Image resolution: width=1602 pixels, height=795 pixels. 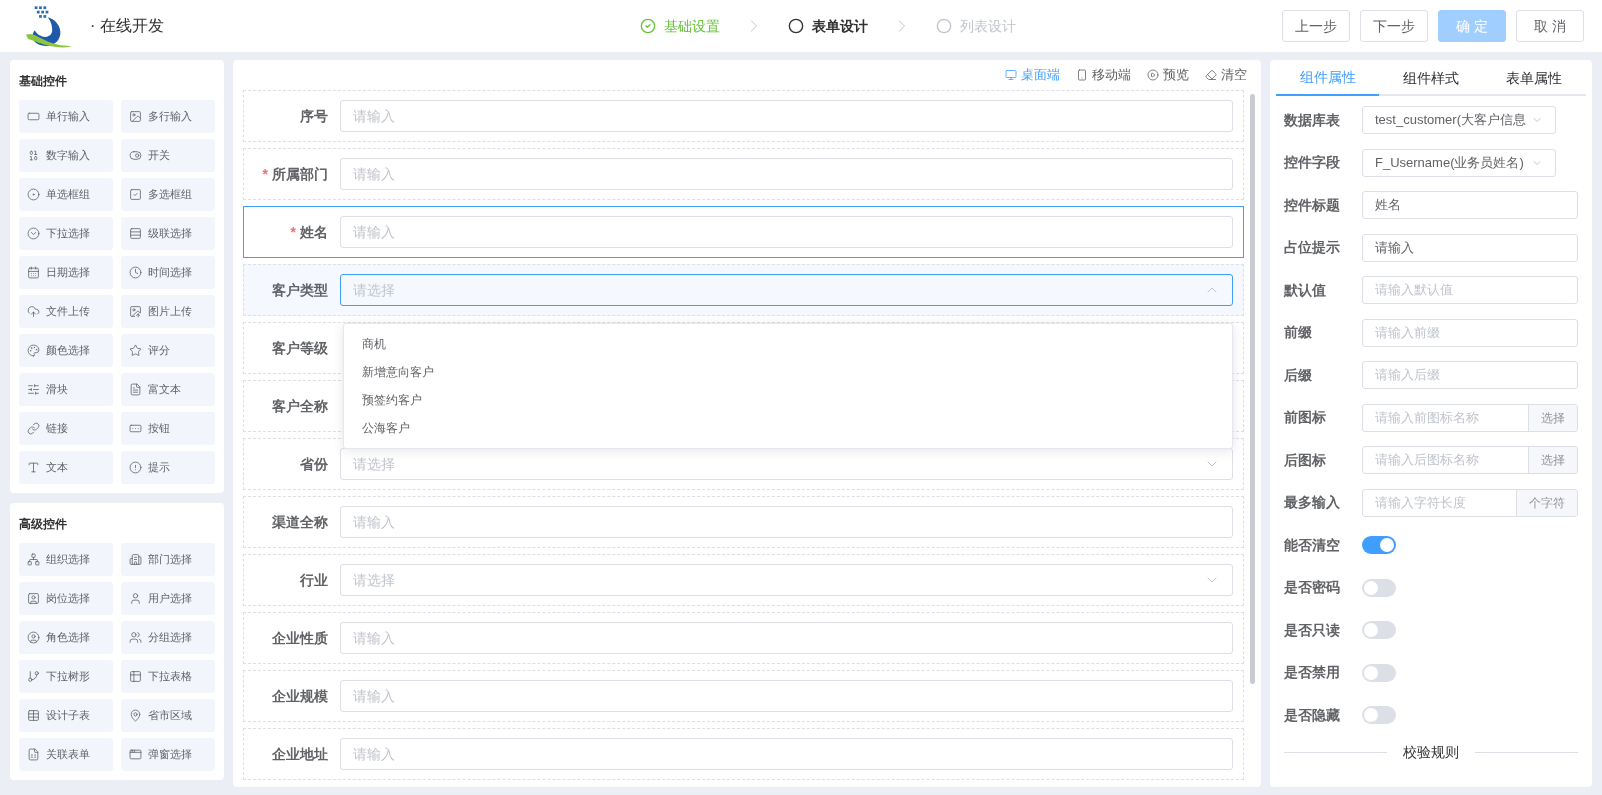 What do you see at coordinates (314, 580) in the screenshot?
I see `field-label: 行业` at bounding box center [314, 580].